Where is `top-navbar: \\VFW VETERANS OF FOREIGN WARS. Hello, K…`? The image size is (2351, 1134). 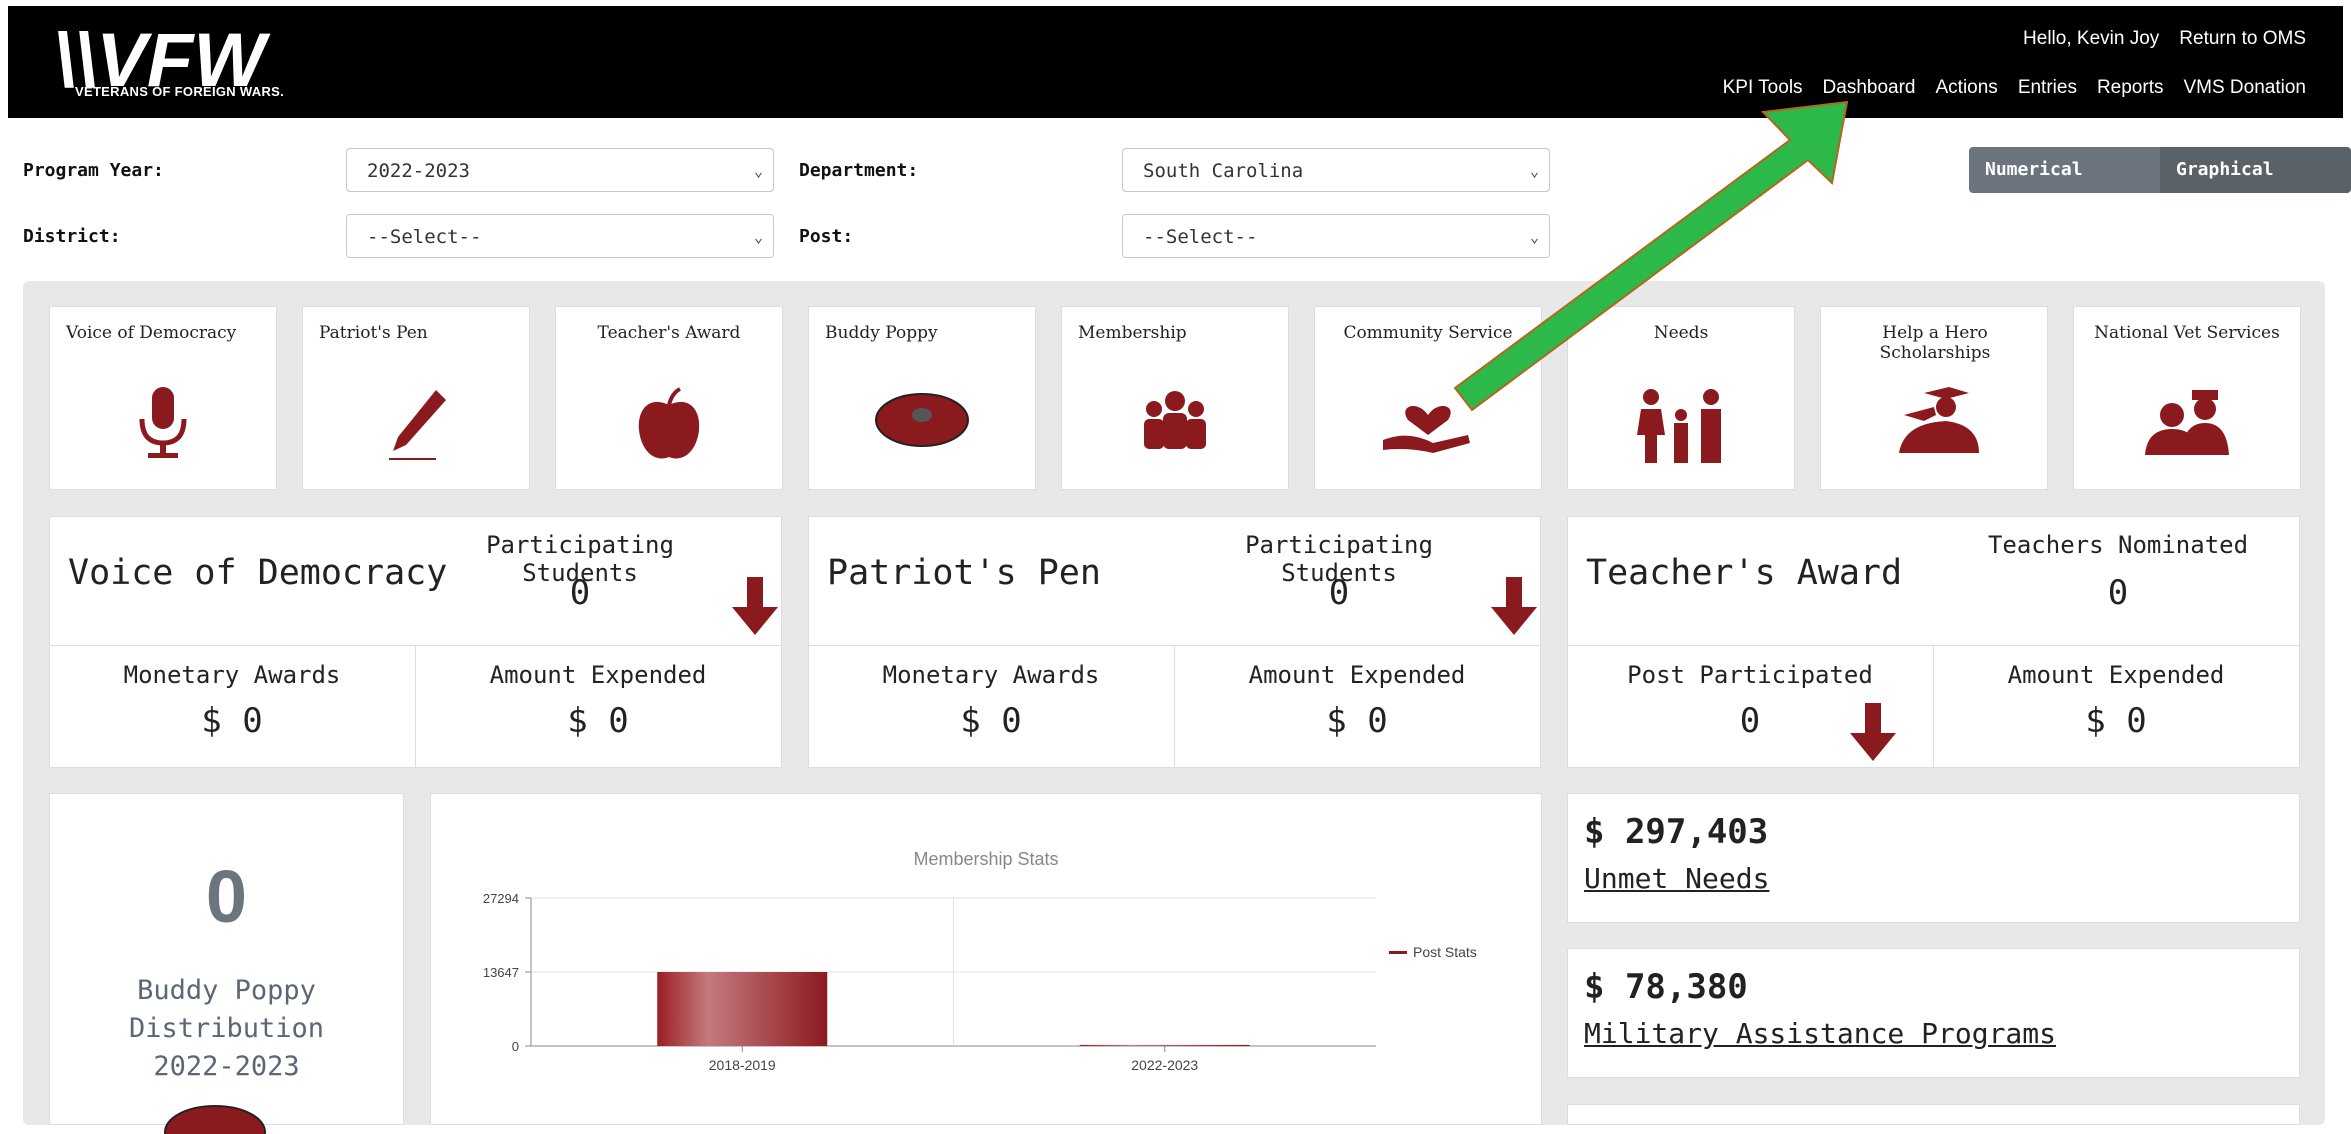 top-navbar: \\VFW VETERANS OF FOREIGN WARS. Hello, K… is located at coordinates (1175, 62).